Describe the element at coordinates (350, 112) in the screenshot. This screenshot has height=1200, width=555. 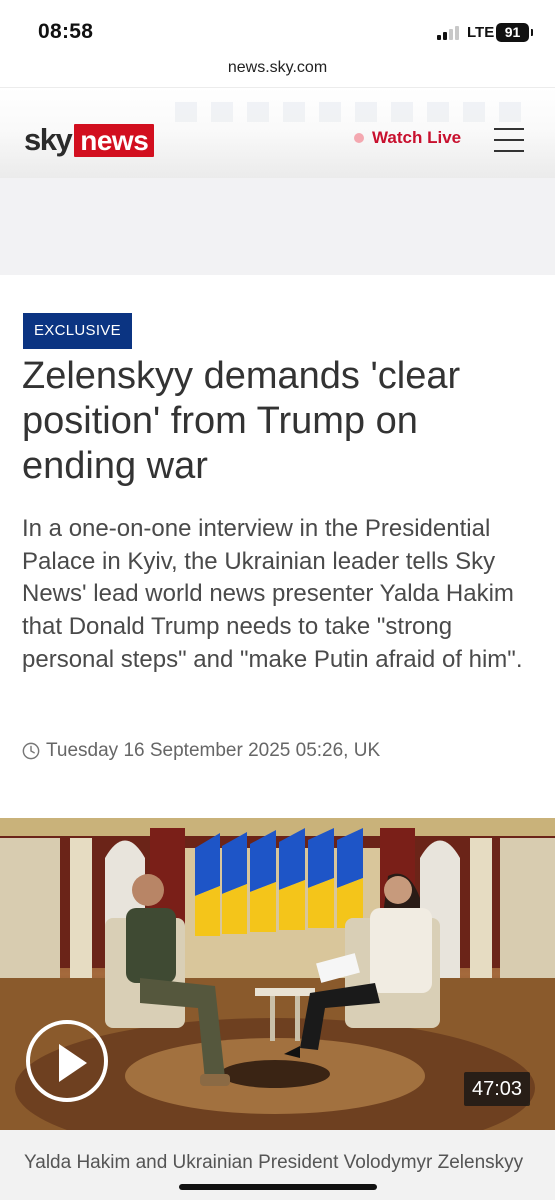
I see `header-pattern` at that location.